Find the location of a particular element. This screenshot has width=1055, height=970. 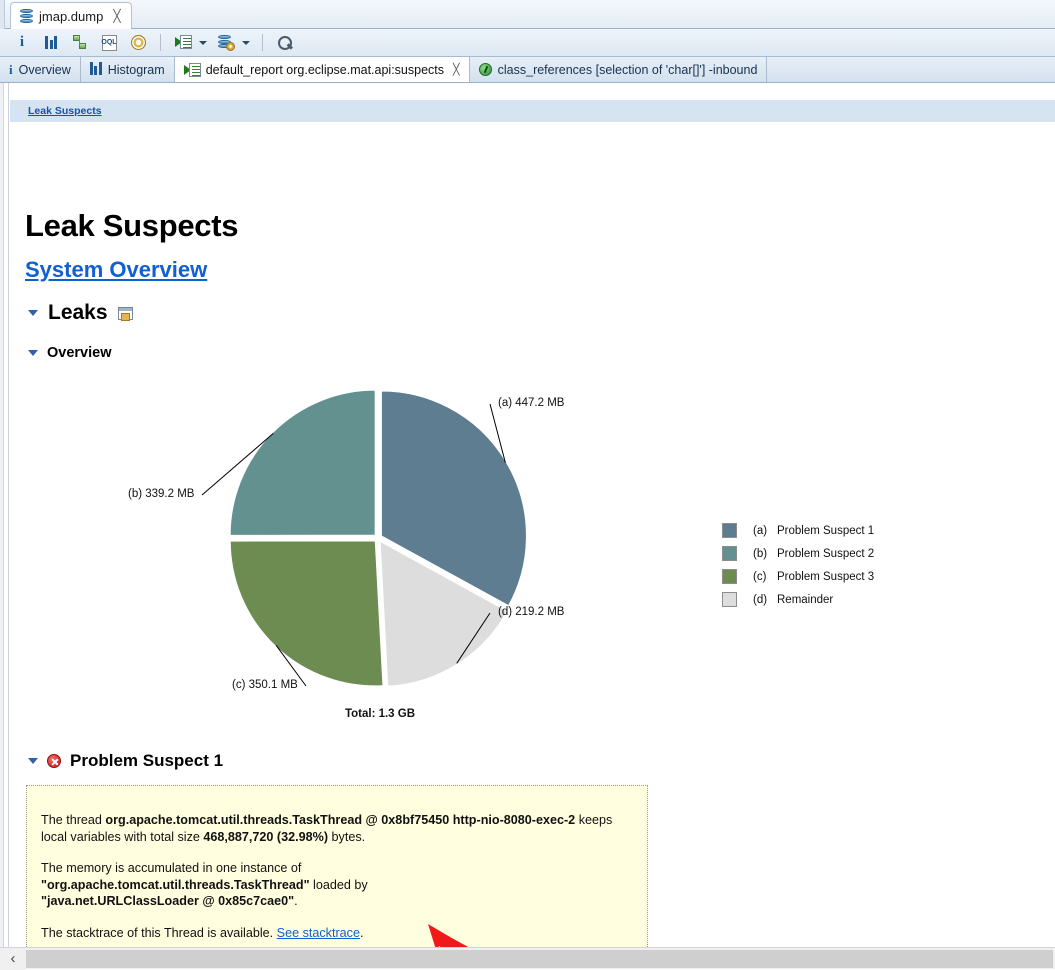

legend-item: (d) Remainder is located at coordinates (798, 599).